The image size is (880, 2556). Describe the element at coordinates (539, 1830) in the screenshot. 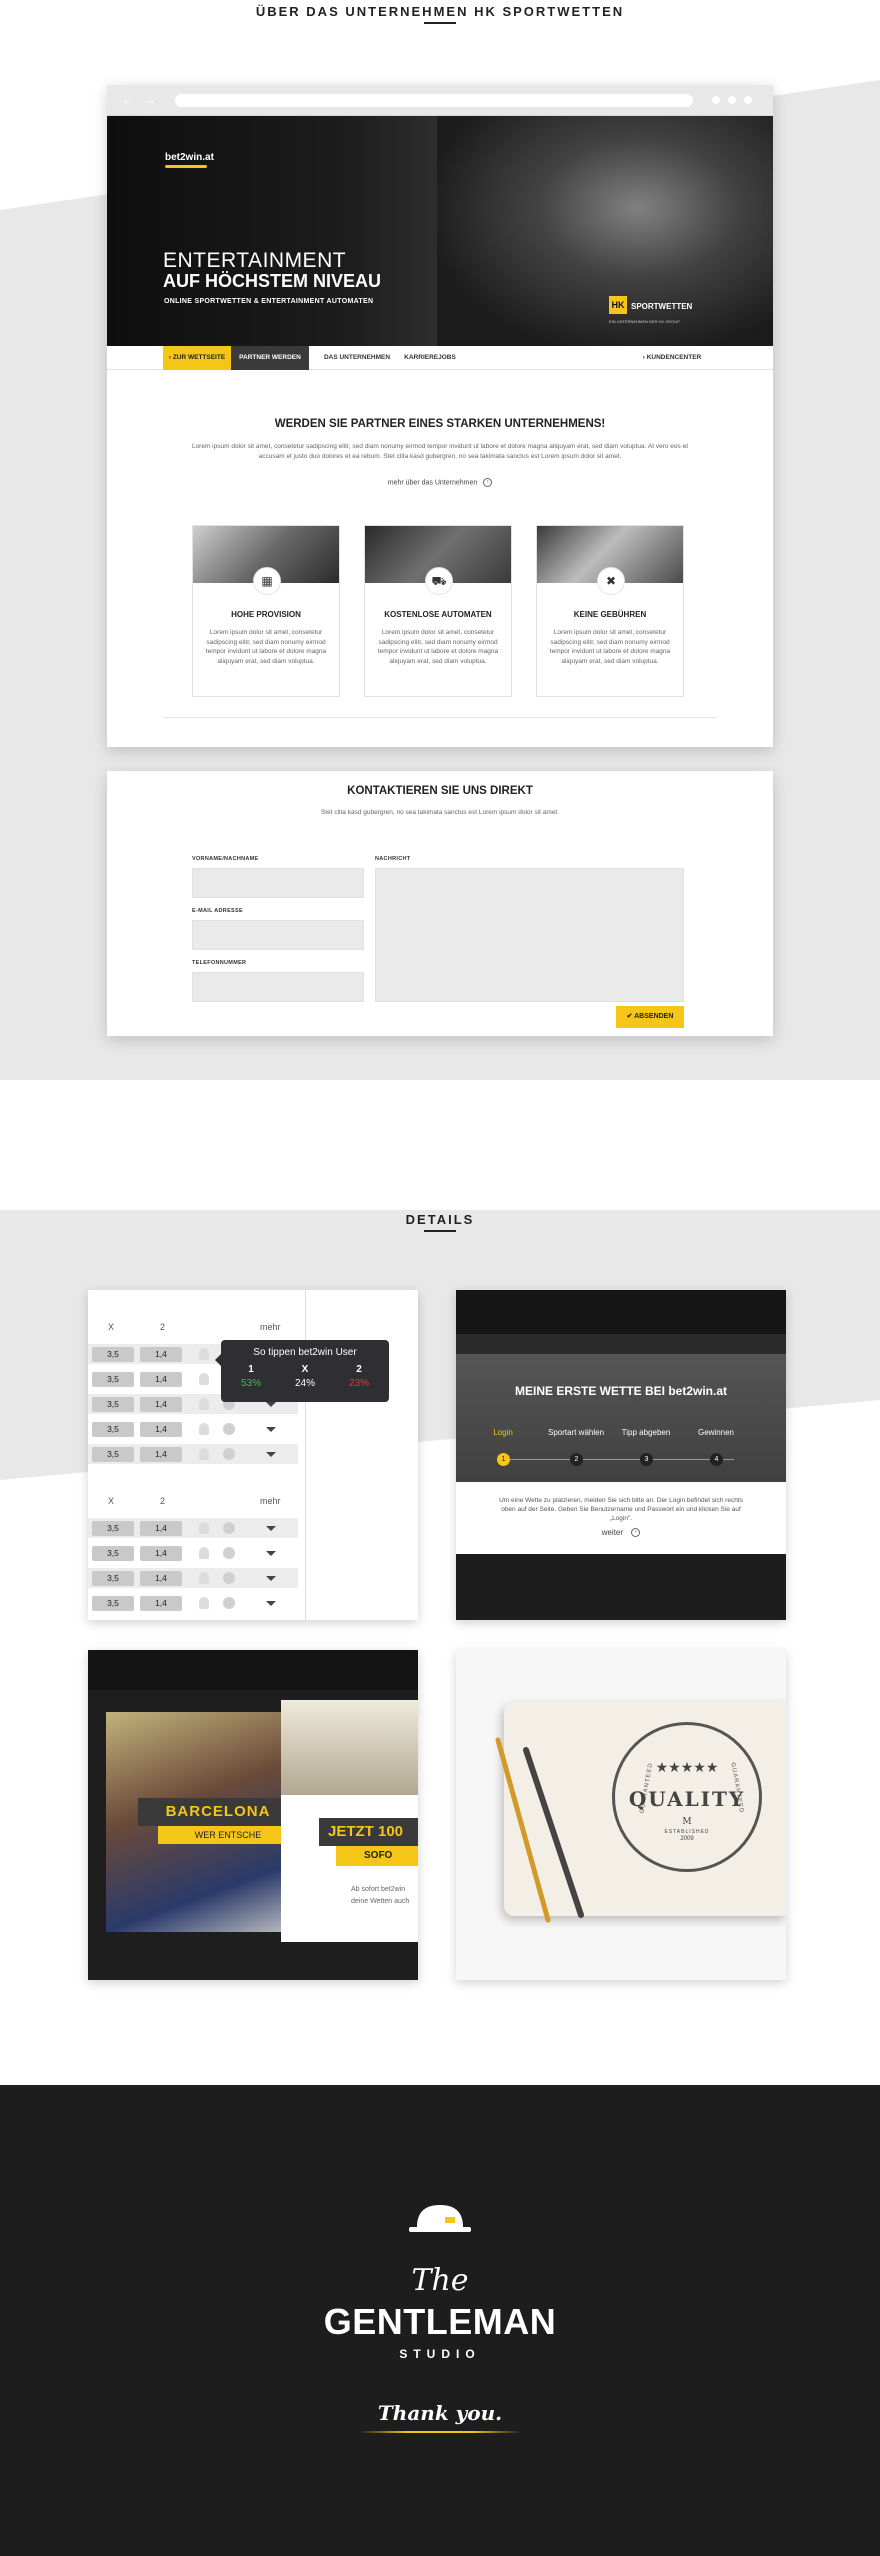

I see `pencils-icon` at that location.